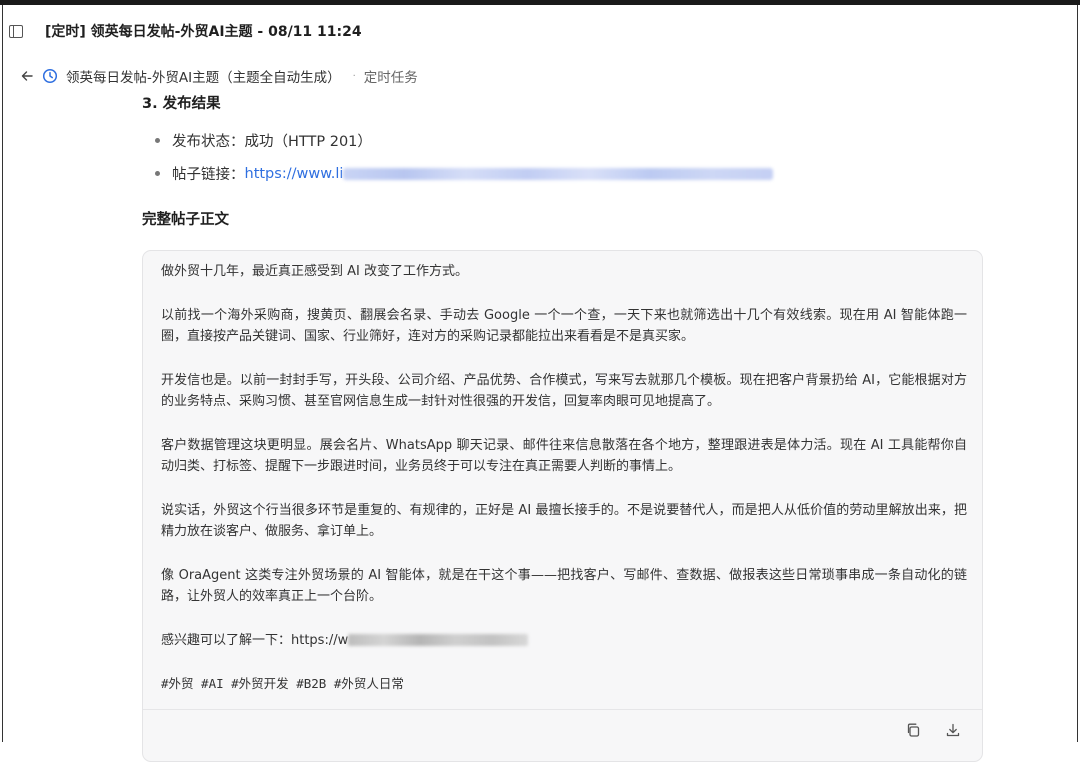  Describe the element at coordinates (564, 641) in the screenshot. I see `post-interest-line: 感兴趣可以了解一下：https://w` at that location.